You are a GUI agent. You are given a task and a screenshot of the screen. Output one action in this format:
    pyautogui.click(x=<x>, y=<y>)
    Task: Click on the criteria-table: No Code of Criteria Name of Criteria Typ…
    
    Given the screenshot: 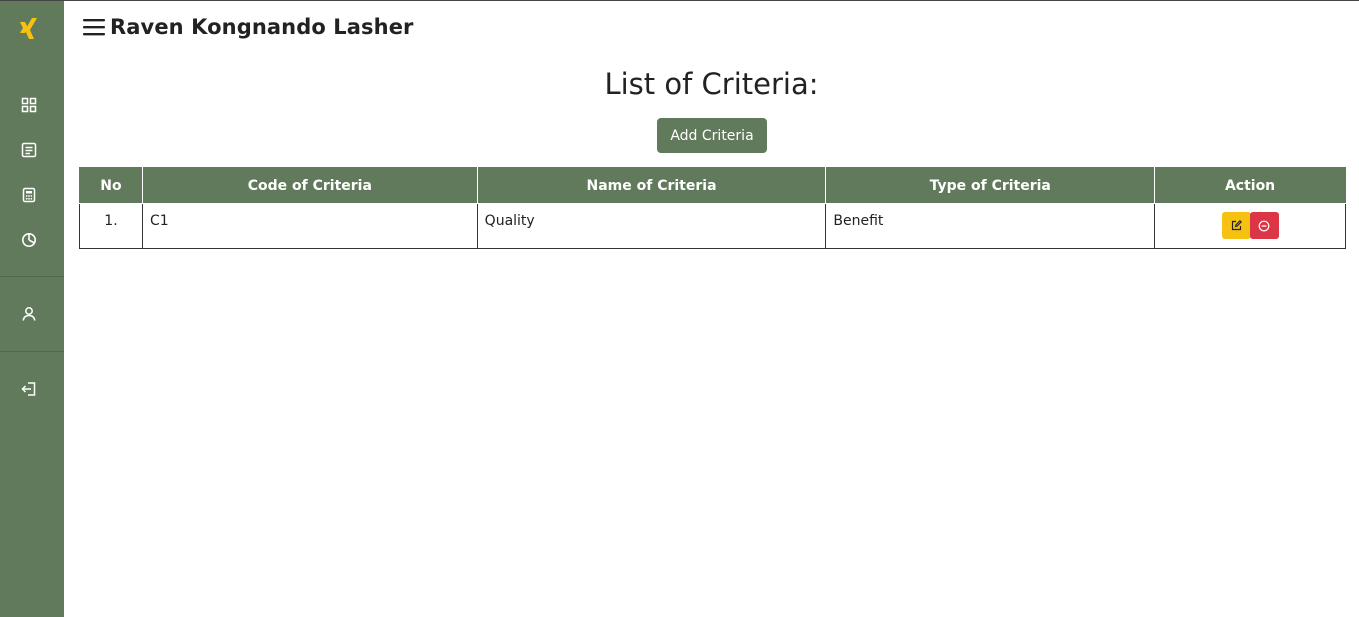 What is the action you would take?
    pyautogui.click(x=712, y=208)
    